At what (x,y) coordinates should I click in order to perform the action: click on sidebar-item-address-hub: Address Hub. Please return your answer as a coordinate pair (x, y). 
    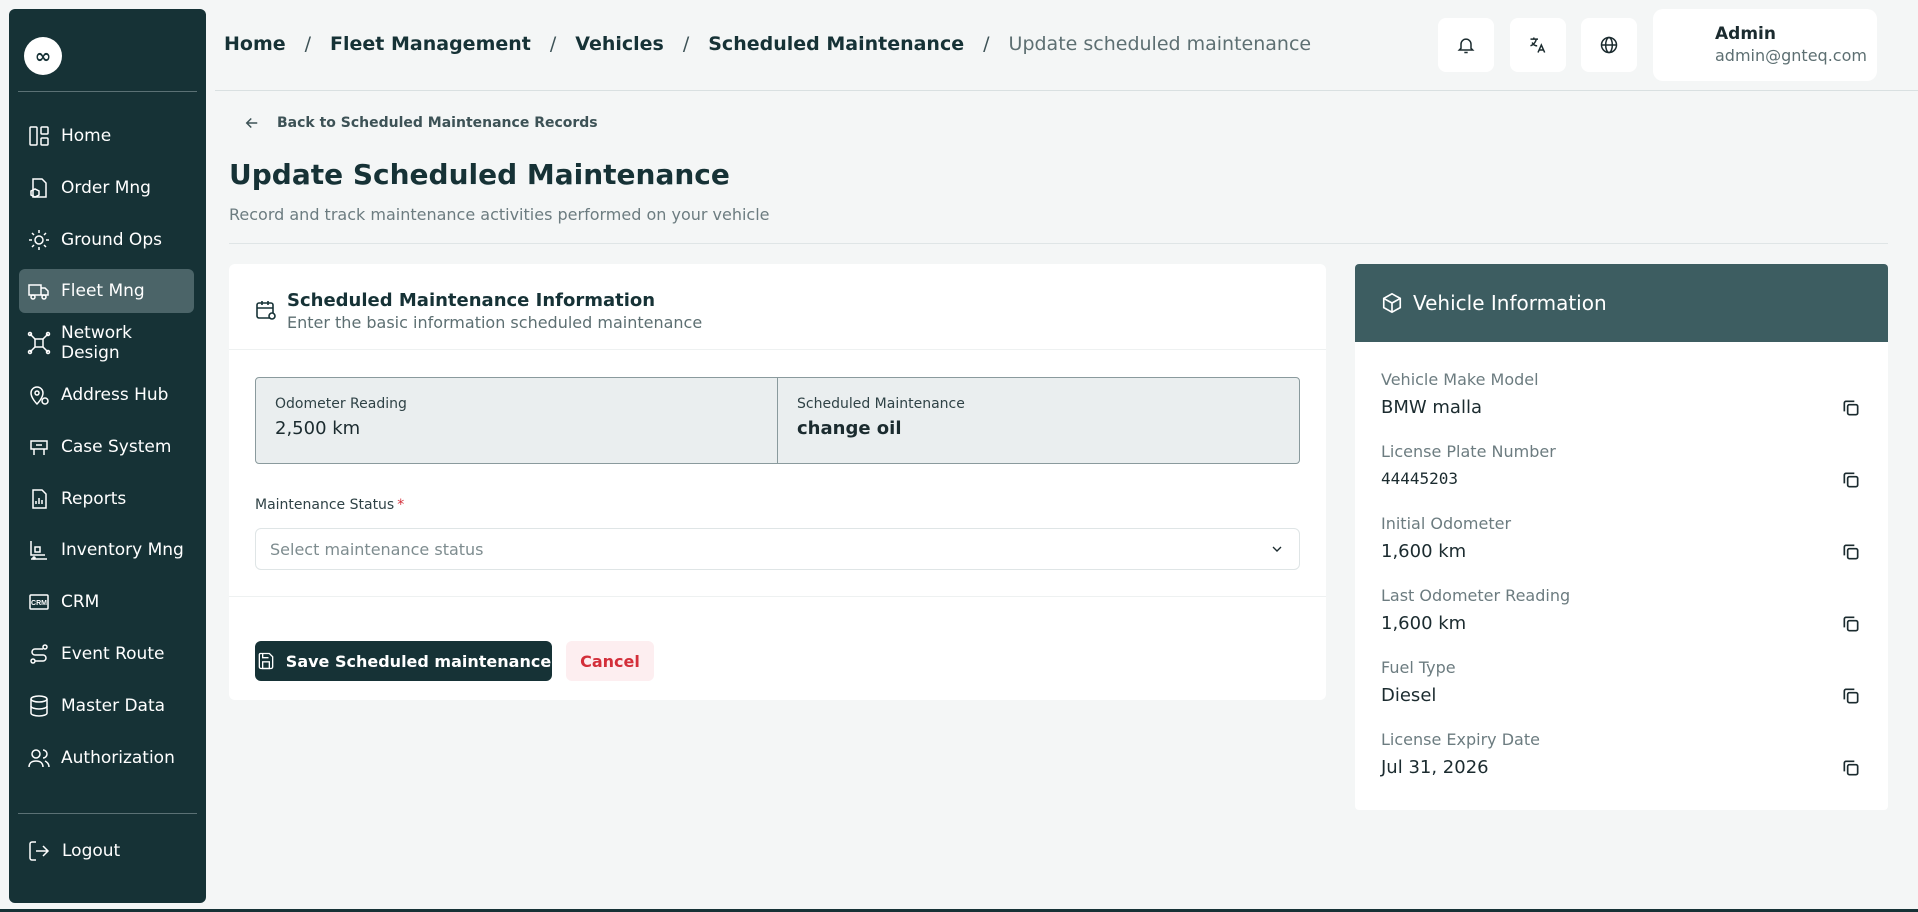
    Looking at the image, I should click on (106, 395).